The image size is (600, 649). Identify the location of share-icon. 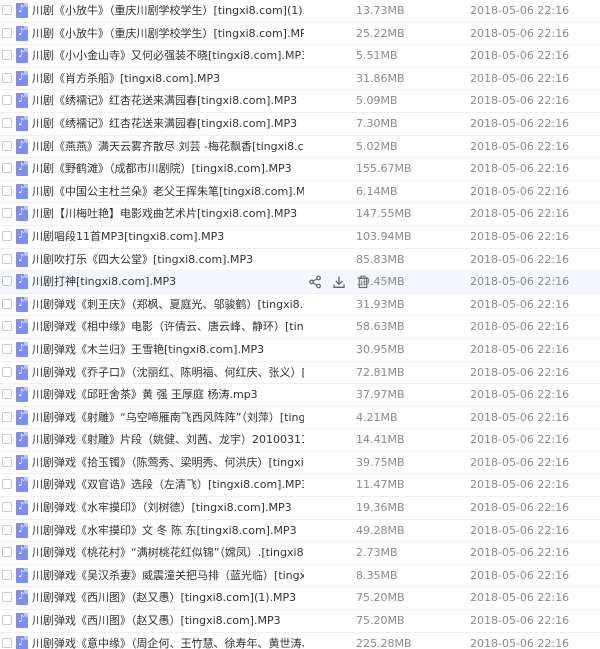
(315, 282).